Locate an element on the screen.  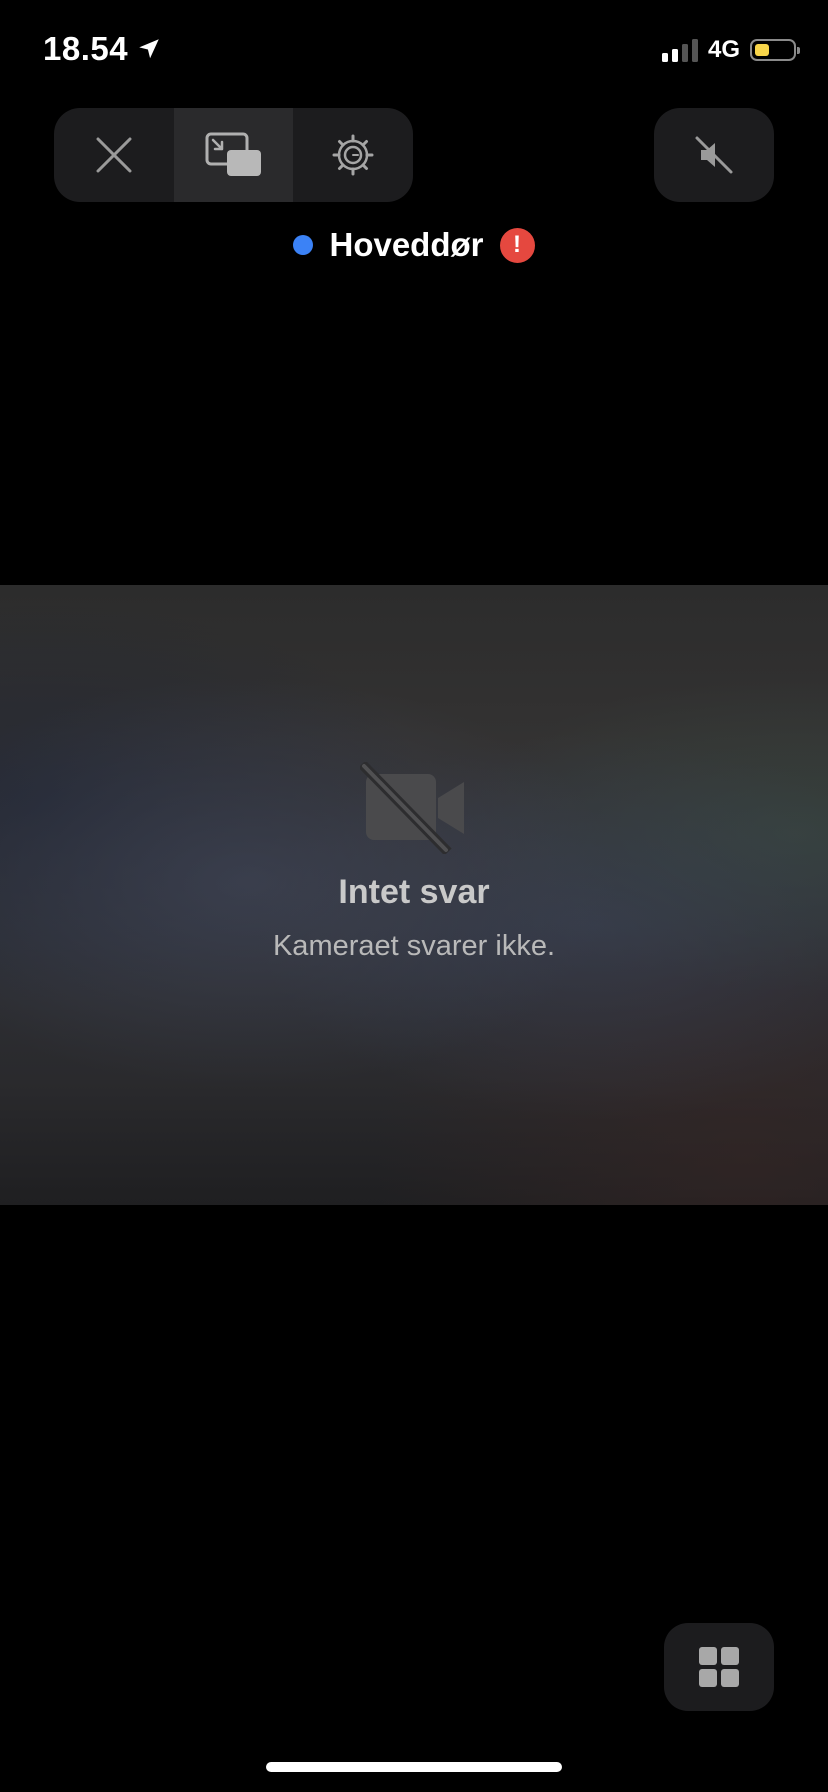
grid-icon is located at coordinates (719, 1667).